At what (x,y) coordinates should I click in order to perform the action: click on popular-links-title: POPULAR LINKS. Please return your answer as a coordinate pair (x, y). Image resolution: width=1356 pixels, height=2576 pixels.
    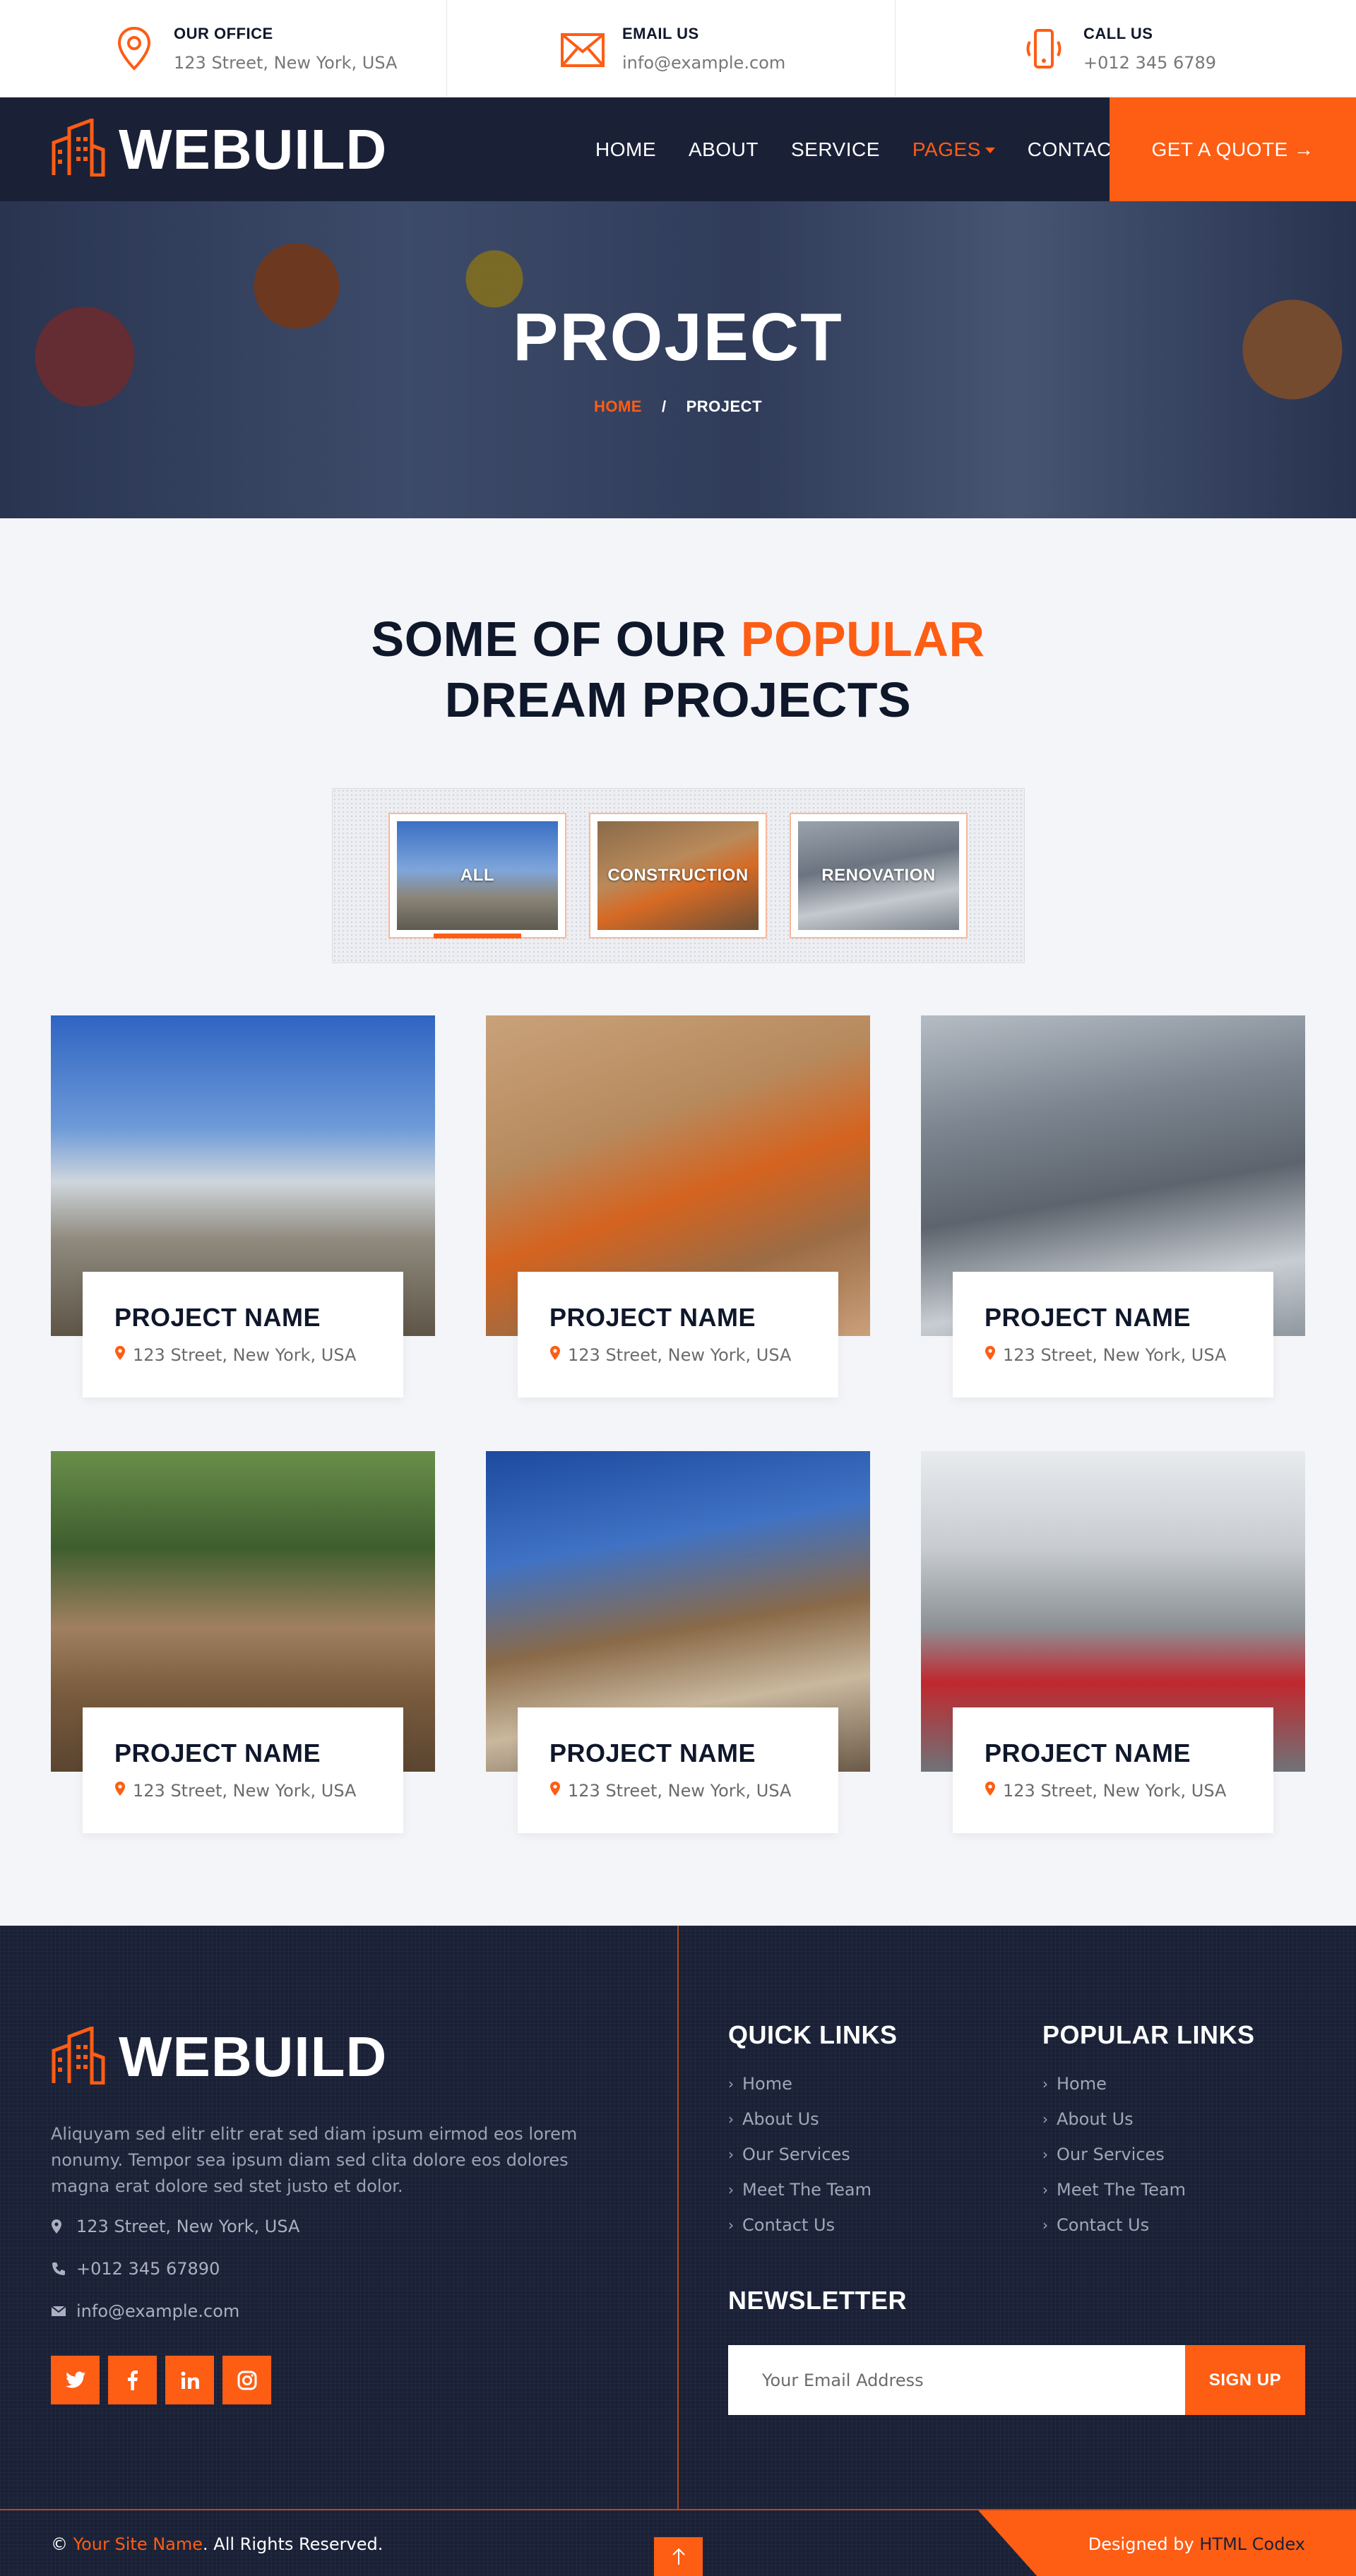
    Looking at the image, I should click on (1148, 2034).